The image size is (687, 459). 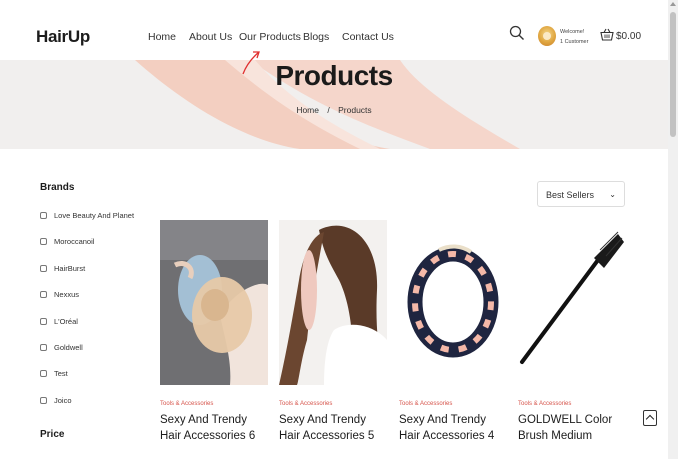 I want to click on nav-about-us: About Us, so click(x=210, y=37).